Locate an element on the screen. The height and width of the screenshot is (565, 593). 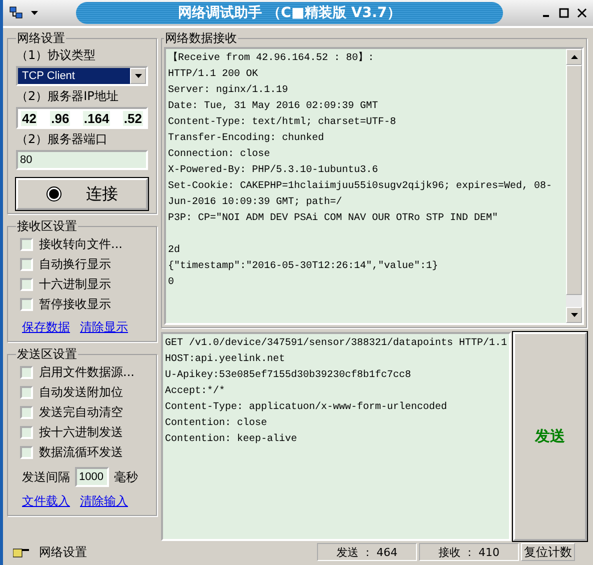
text-line: Server: nginx/1.1.19 is located at coordinates (229, 91).